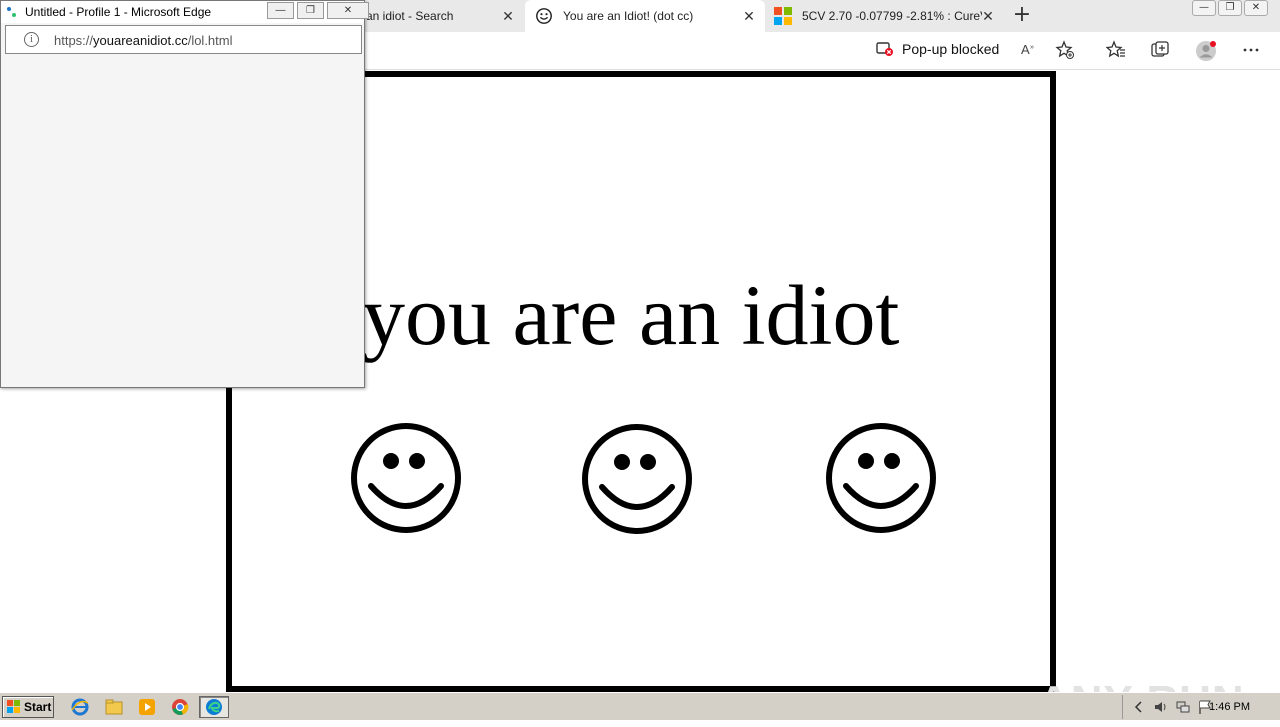  Describe the element at coordinates (310, 10) in the screenshot. I see `popup-restore-button: ❐` at that location.